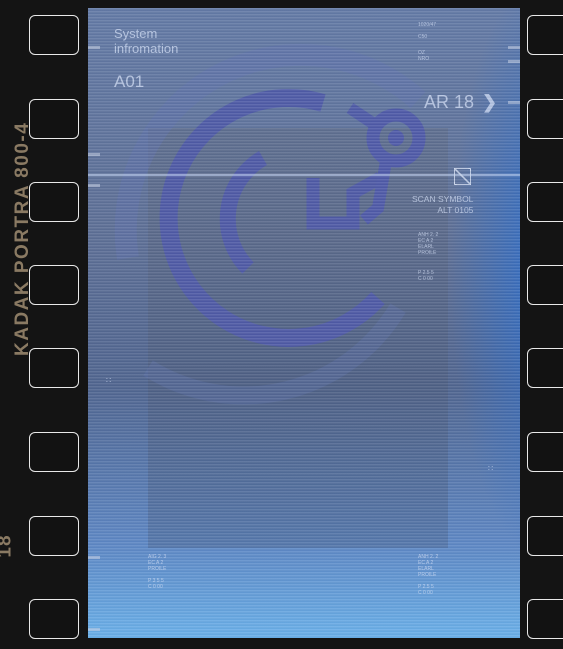  What do you see at coordinates (462, 176) in the screenshot?
I see `scan-symbol-icon` at bounding box center [462, 176].